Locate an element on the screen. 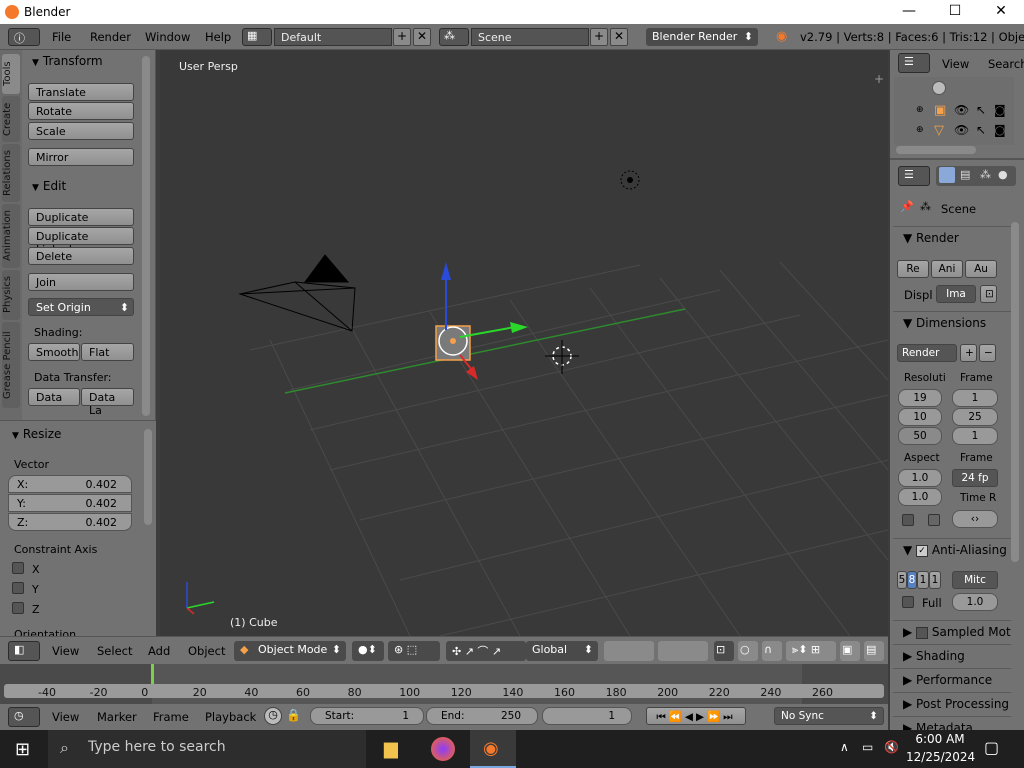 This screenshot has width=1024, height=768. render-animation-button: Ani is located at coordinates (947, 269).